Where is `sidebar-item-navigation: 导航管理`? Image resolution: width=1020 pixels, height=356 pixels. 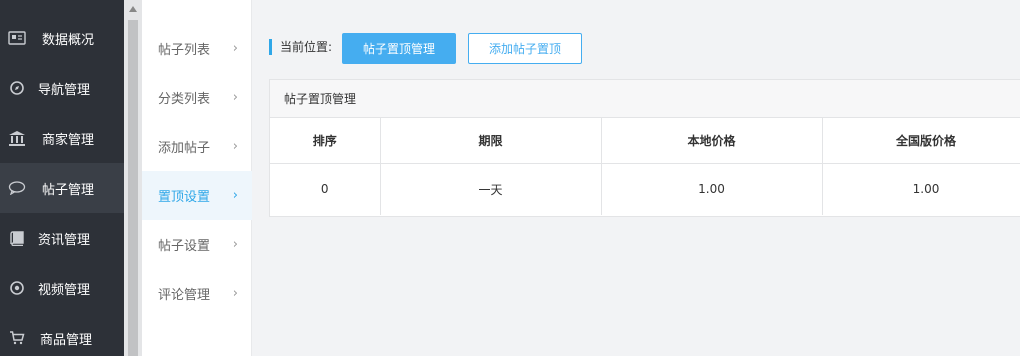
sidebar-item-navigation: 导航管理 is located at coordinates (62, 88).